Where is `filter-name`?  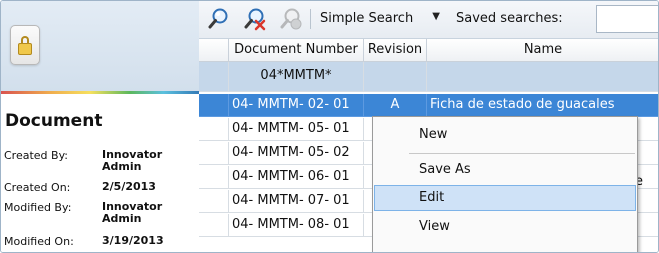
filter-name is located at coordinates (542, 77).